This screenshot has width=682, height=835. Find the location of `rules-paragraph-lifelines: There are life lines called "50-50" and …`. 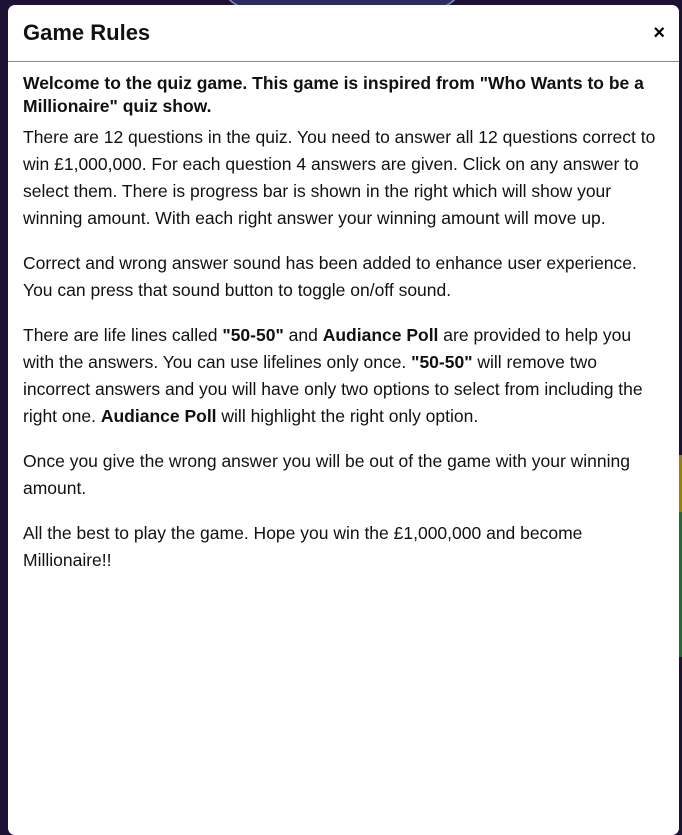

rules-paragraph-lifelines: There are life lines called "50-50" and … is located at coordinates (343, 376).